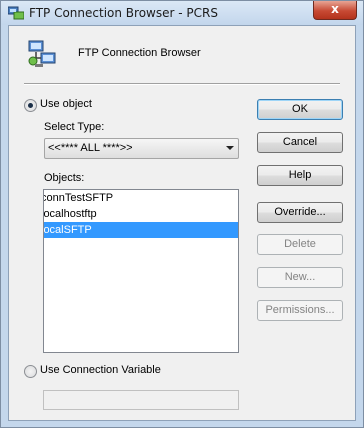  I want to click on header-separator, so click(182, 84).